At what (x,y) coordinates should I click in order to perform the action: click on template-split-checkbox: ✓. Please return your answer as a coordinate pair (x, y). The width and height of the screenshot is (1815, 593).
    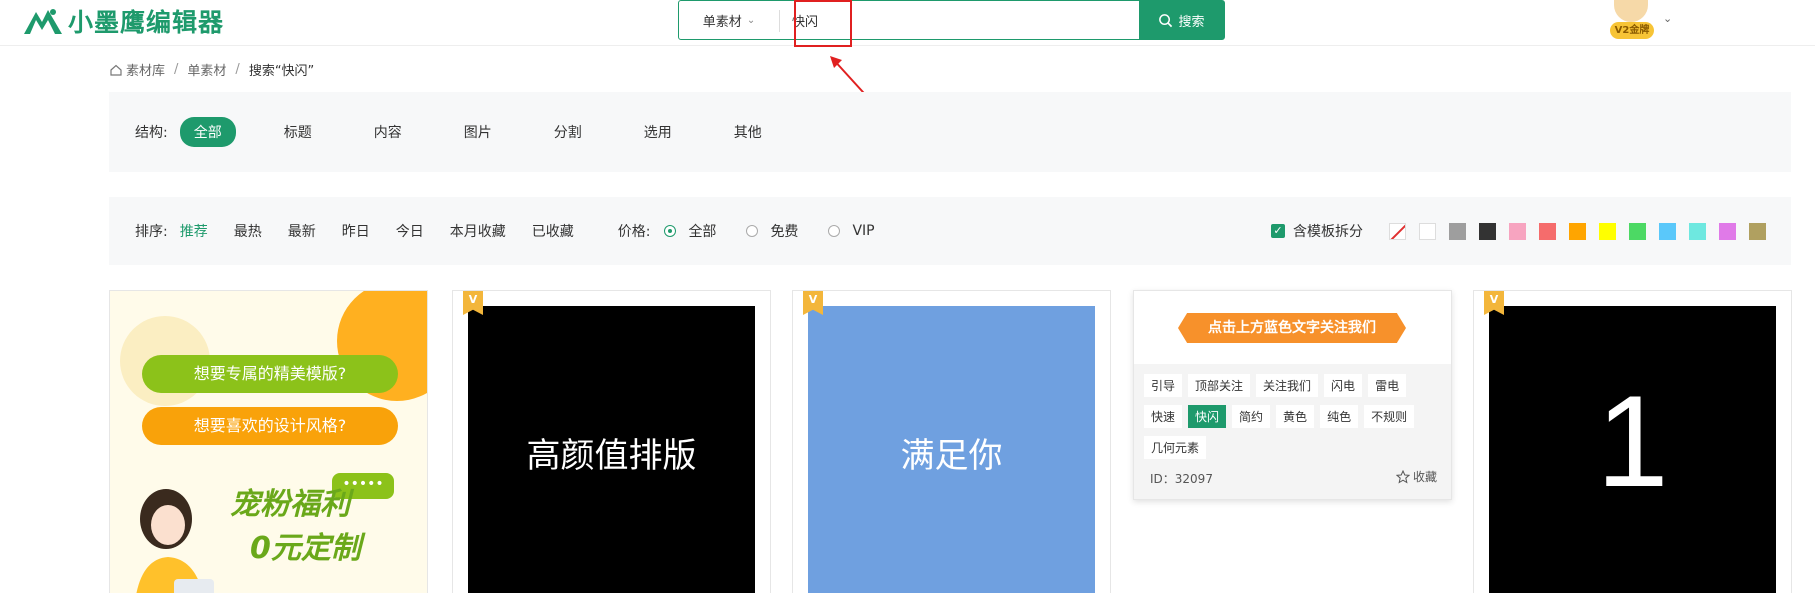
    Looking at the image, I should click on (1278, 231).